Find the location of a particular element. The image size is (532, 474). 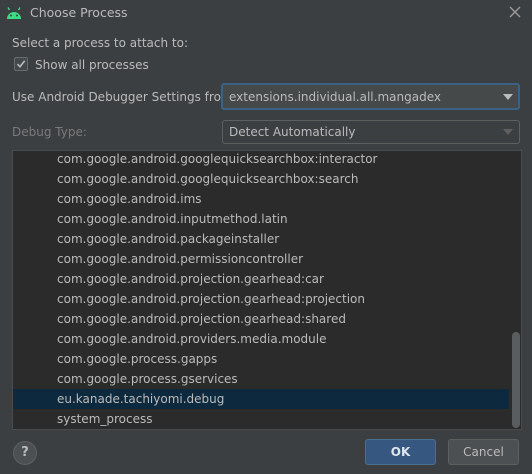

list-item: com.google.process.gservices is located at coordinates (261, 379).